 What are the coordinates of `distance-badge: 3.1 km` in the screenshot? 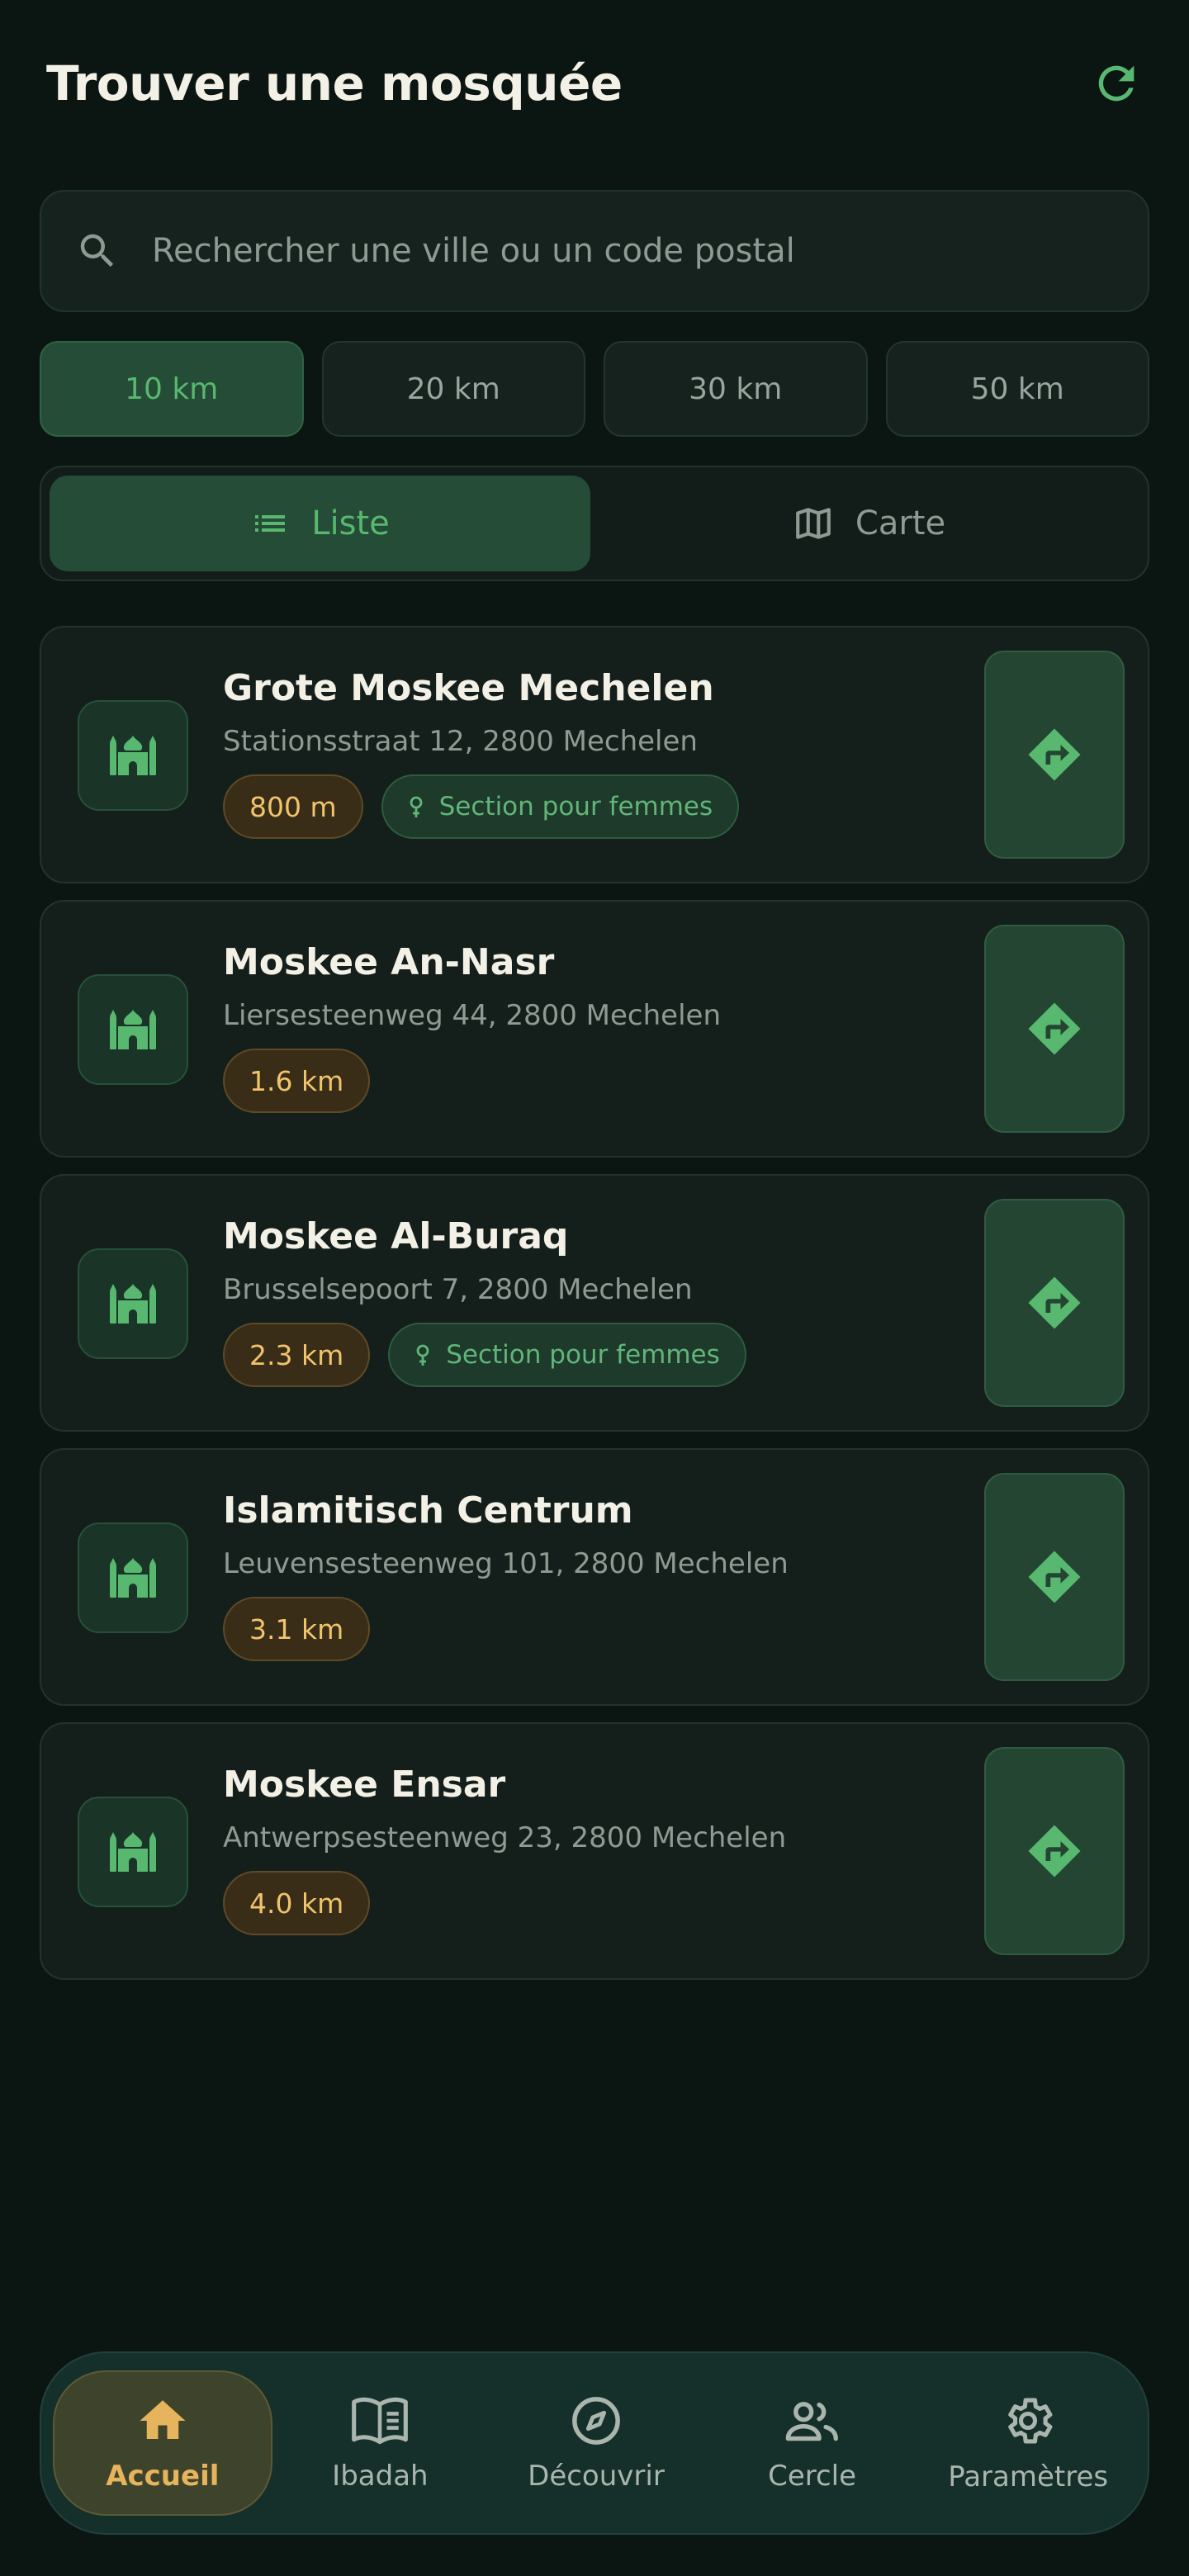 It's located at (297, 1629).